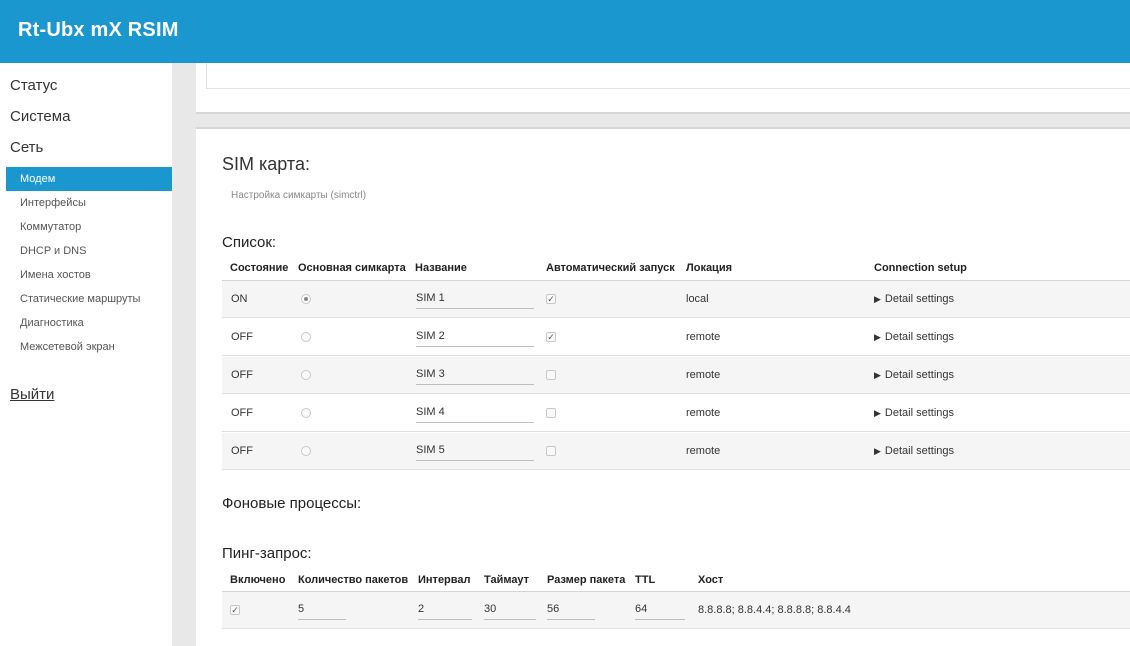  Describe the element at coordinates (299, 195) in the screenshot. I see `section-description: Настройка симкарты (simctrl)` at that location.